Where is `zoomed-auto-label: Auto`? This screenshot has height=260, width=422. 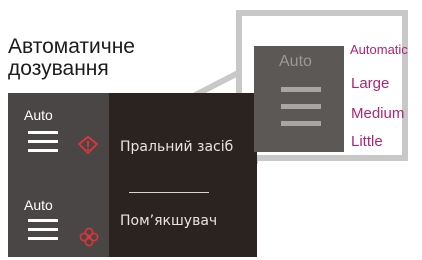
zoomed-auto-label: Auto is located at coordinates (295, 61).